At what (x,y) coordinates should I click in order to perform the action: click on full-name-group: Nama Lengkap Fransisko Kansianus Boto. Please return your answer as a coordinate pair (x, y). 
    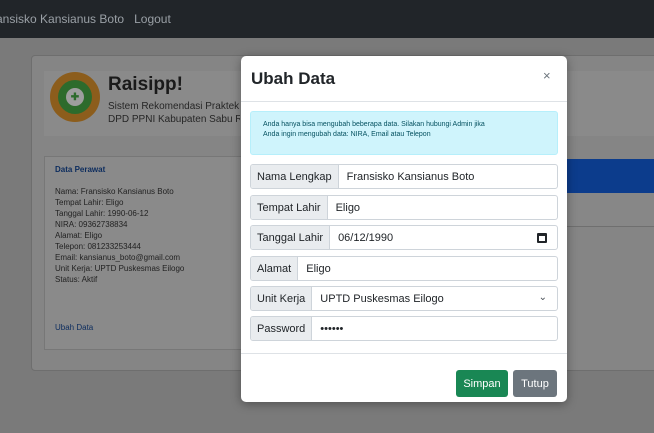
    Looking at the image, I should click on (404, 176).